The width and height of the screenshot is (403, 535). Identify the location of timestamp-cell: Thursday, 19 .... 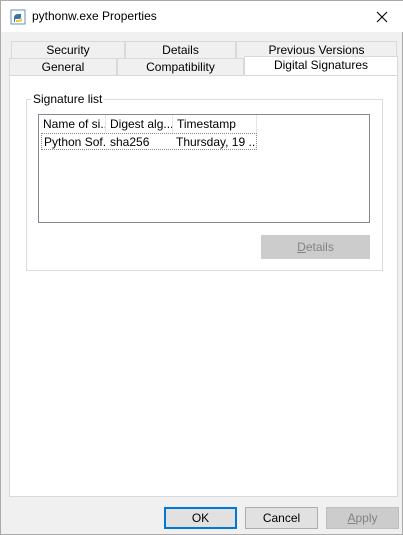
(216, 142).